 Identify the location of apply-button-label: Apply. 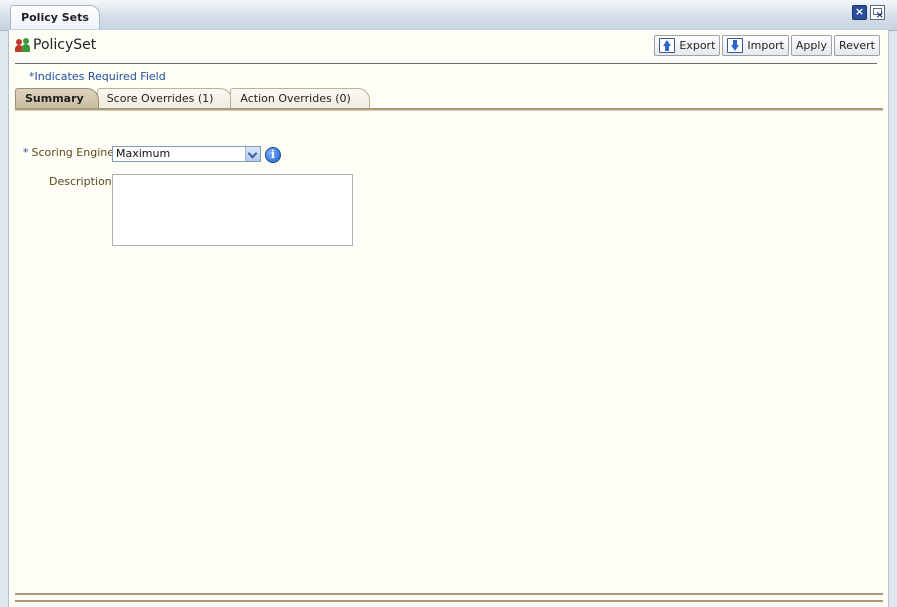
(811, 45).